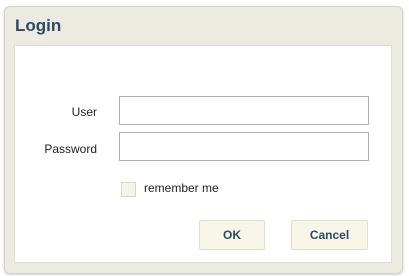 This screenshot has height=276, width=409. What do you see at coordinates (38, 25) in the screenshot?
I see `dialog-title: Login` at bounding box center [38, 25].